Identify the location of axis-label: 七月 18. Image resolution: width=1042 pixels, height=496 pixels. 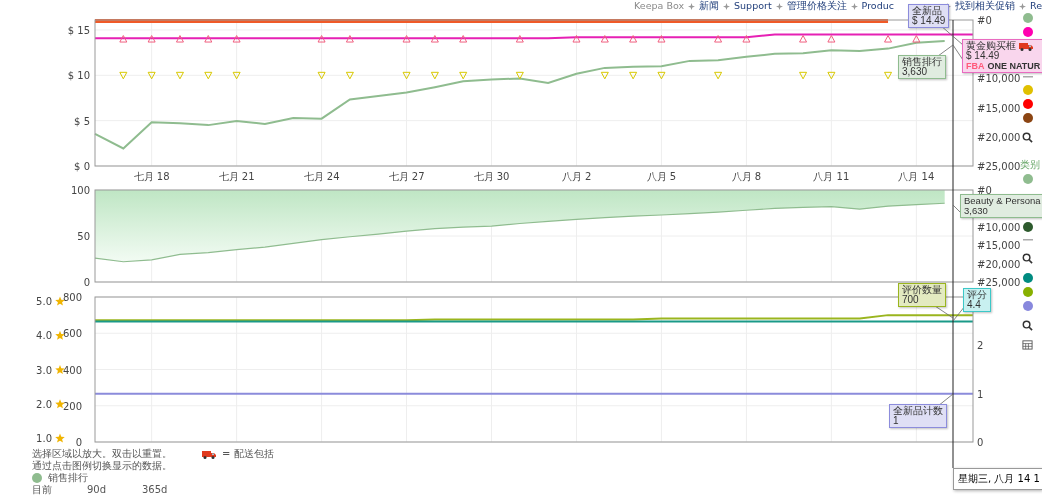
(151, 176).